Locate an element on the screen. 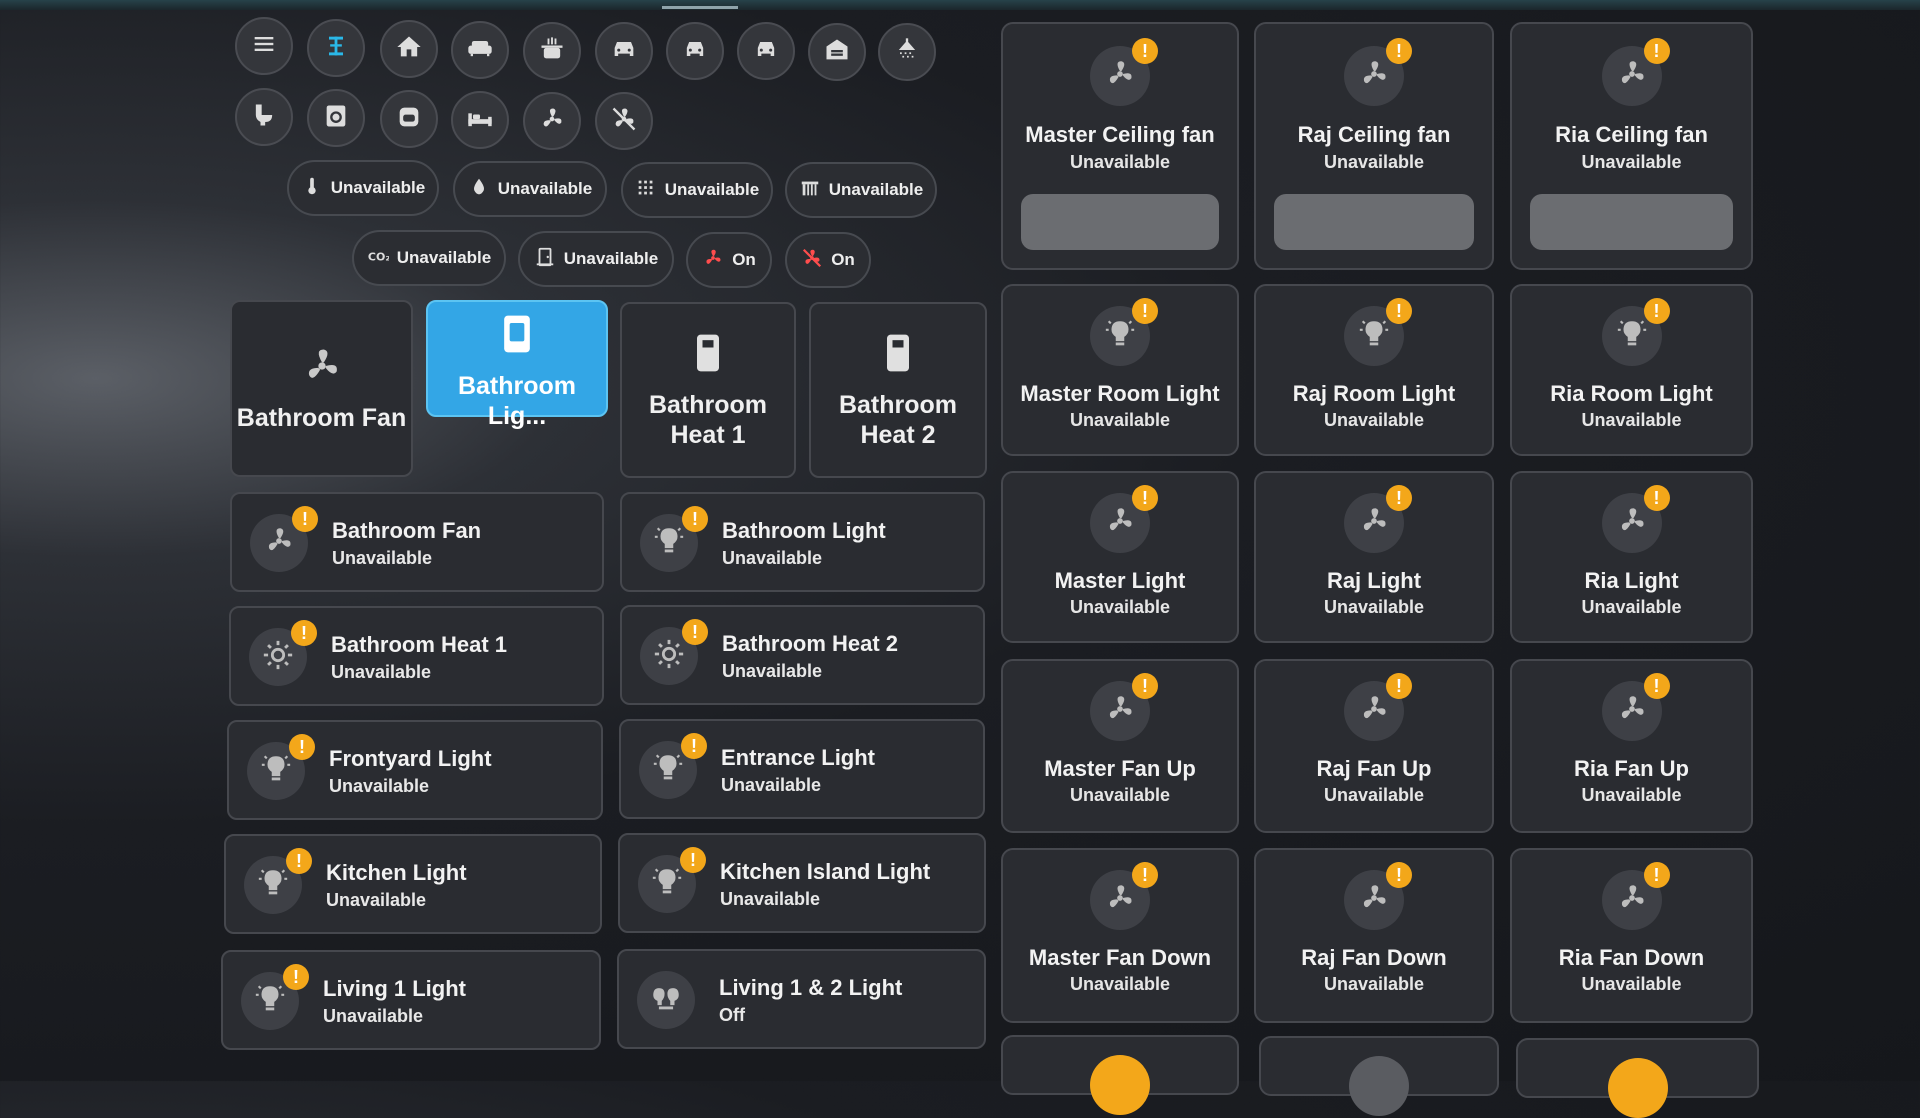 Image resolution: width=1920 pixels, height=1118 pixels. text-cursor-icon is located at coordinates (336, 48).